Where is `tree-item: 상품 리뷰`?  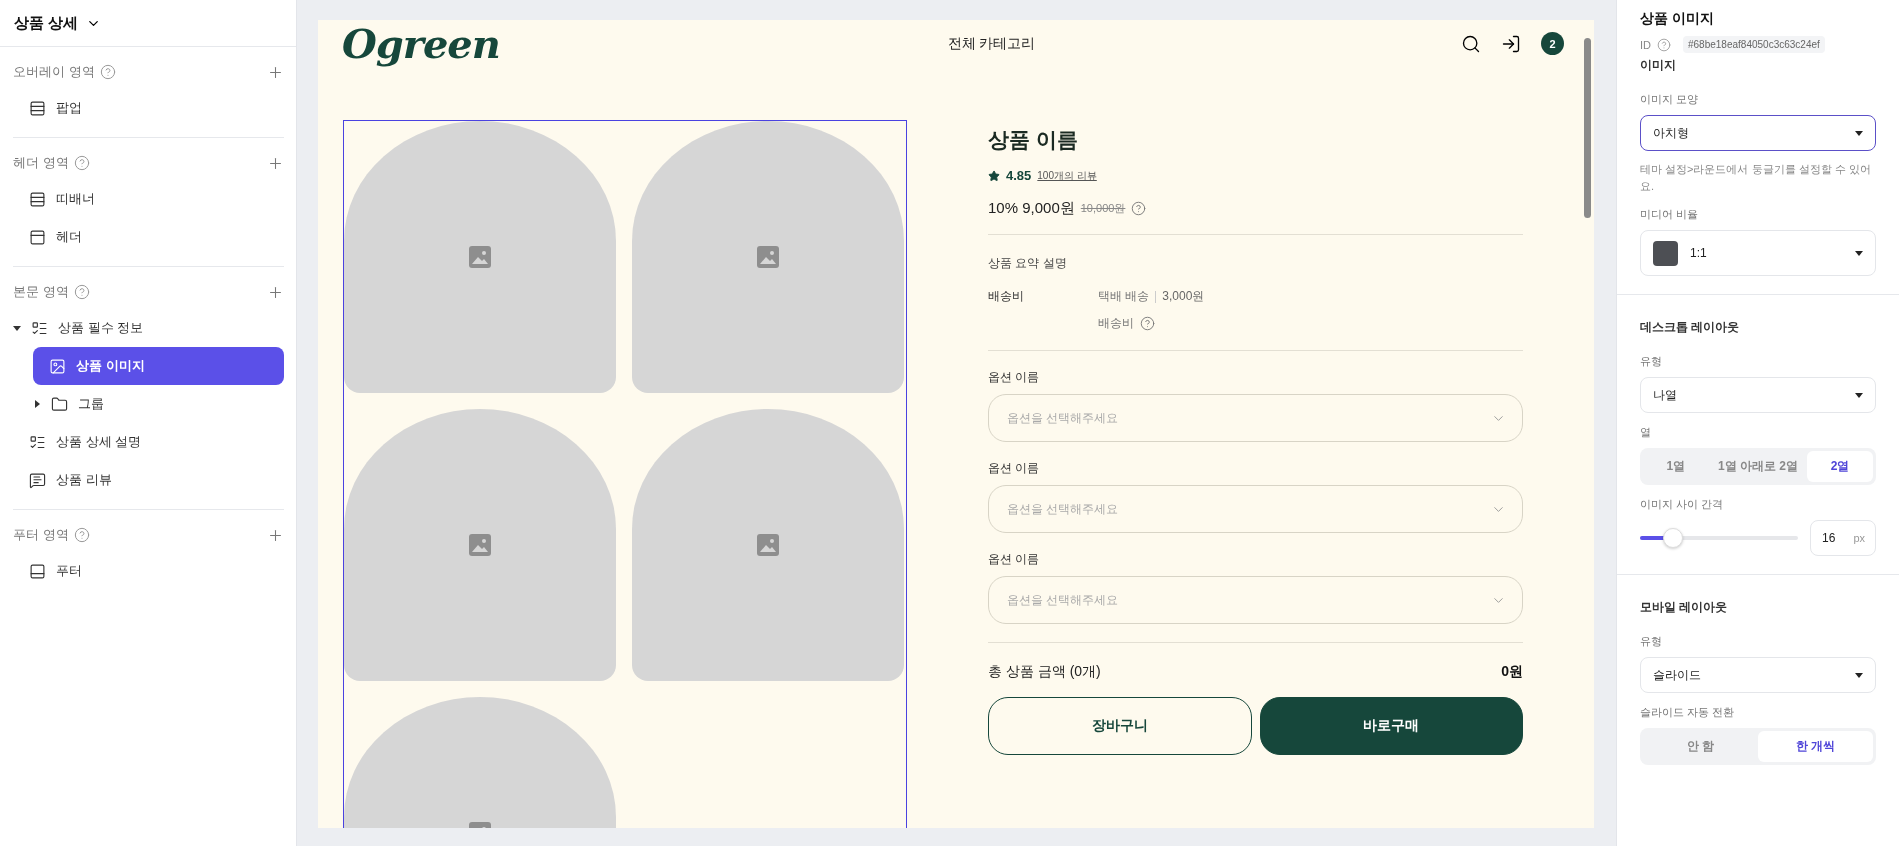
tree-item: 상품 리뷰 is located at coordinates (148, 480).